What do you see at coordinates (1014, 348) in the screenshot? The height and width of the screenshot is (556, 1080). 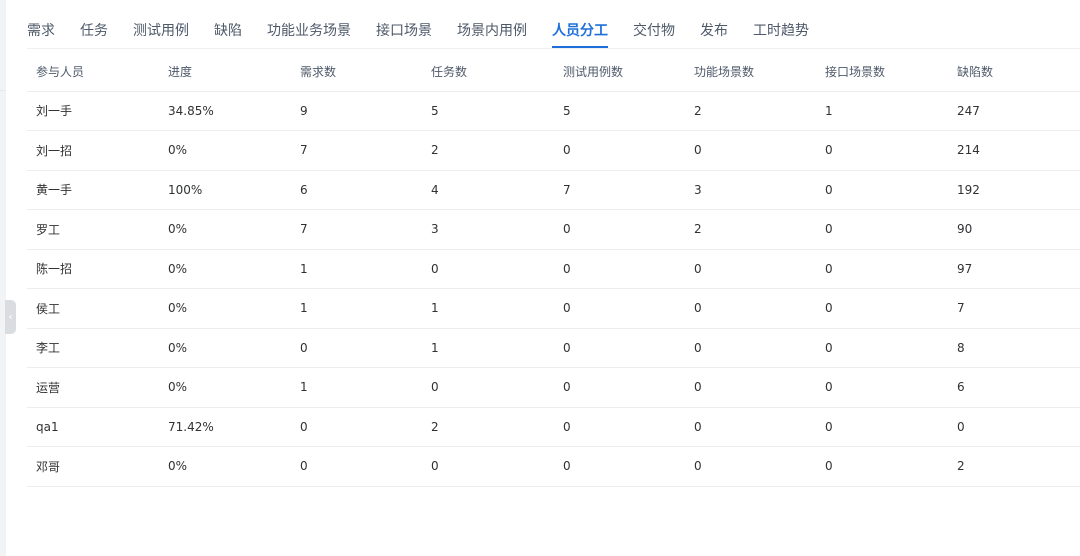 I see `cell-defect-count: 8` at bounding box center [1014, 348].